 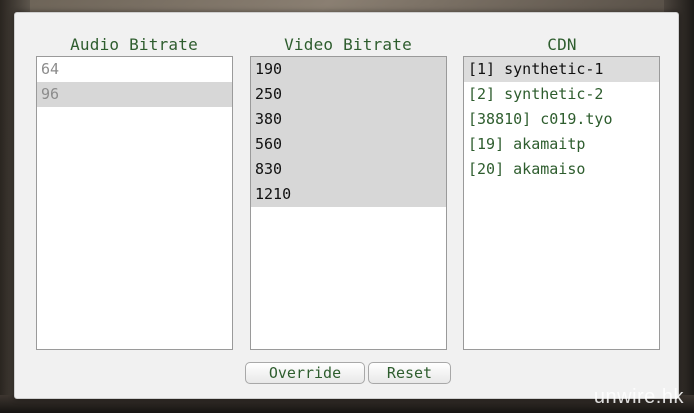 I want to click on video-bitrate-option: 380, so click(x=348, y=119).